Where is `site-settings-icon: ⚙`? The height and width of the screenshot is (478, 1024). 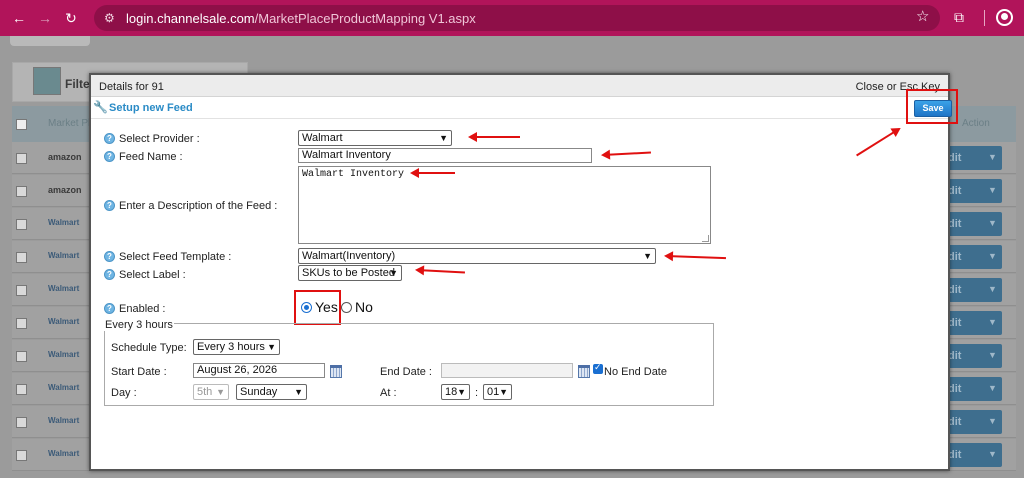
site-settings-icon: ⚙ is located at coordinates (111, 18).